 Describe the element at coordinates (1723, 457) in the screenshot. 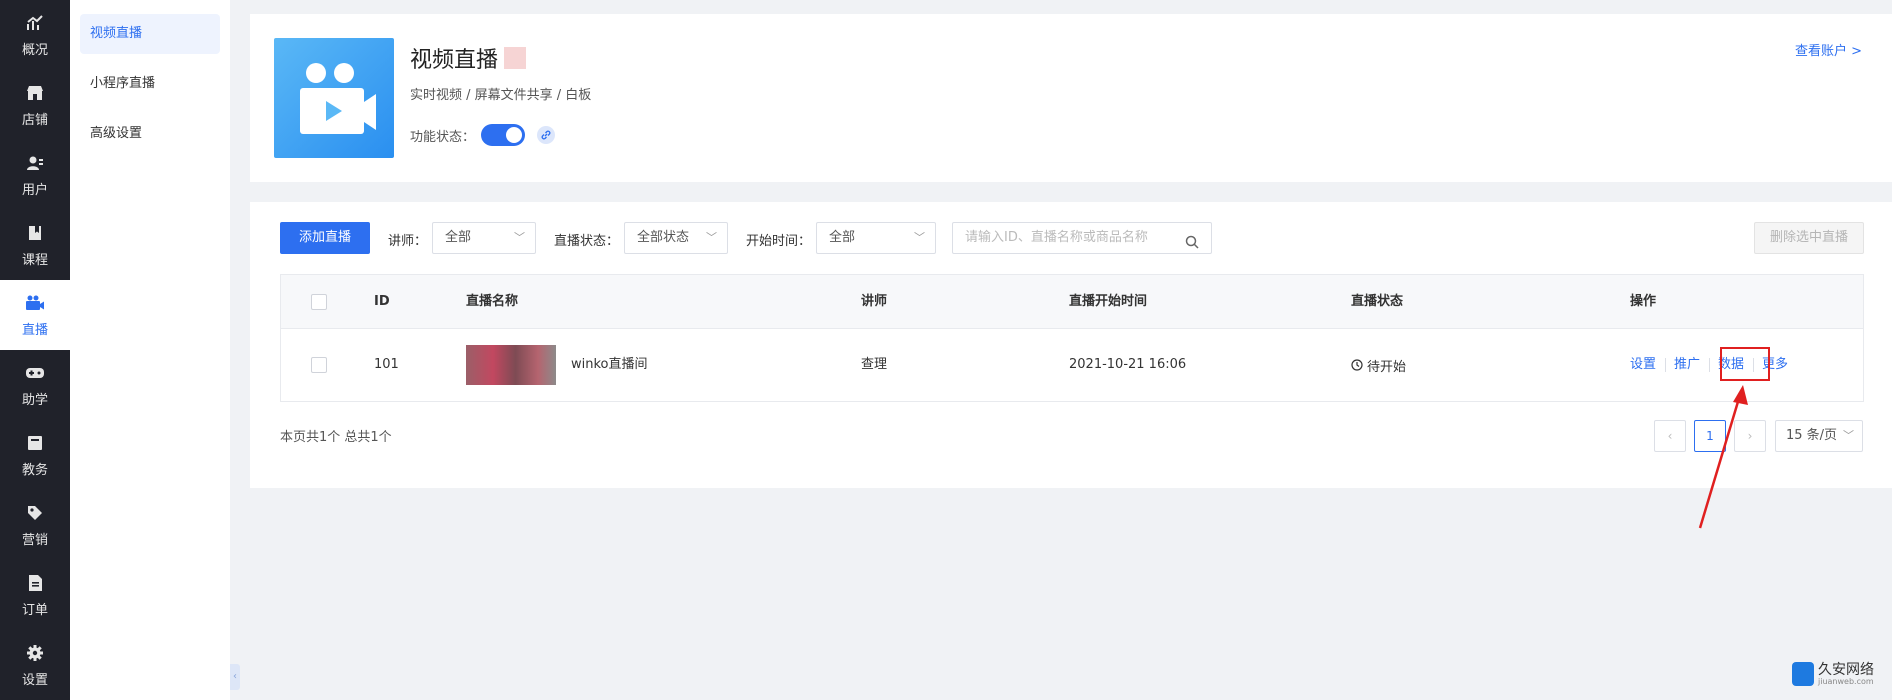

I see `annotation-arrow` at that location.